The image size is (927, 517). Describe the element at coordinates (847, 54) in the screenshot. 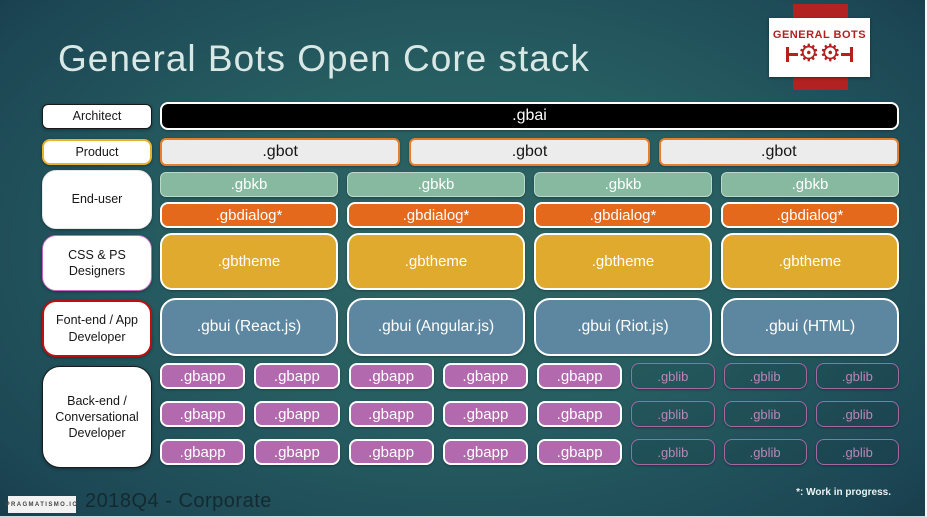

I see `gear-line-right` at that location.